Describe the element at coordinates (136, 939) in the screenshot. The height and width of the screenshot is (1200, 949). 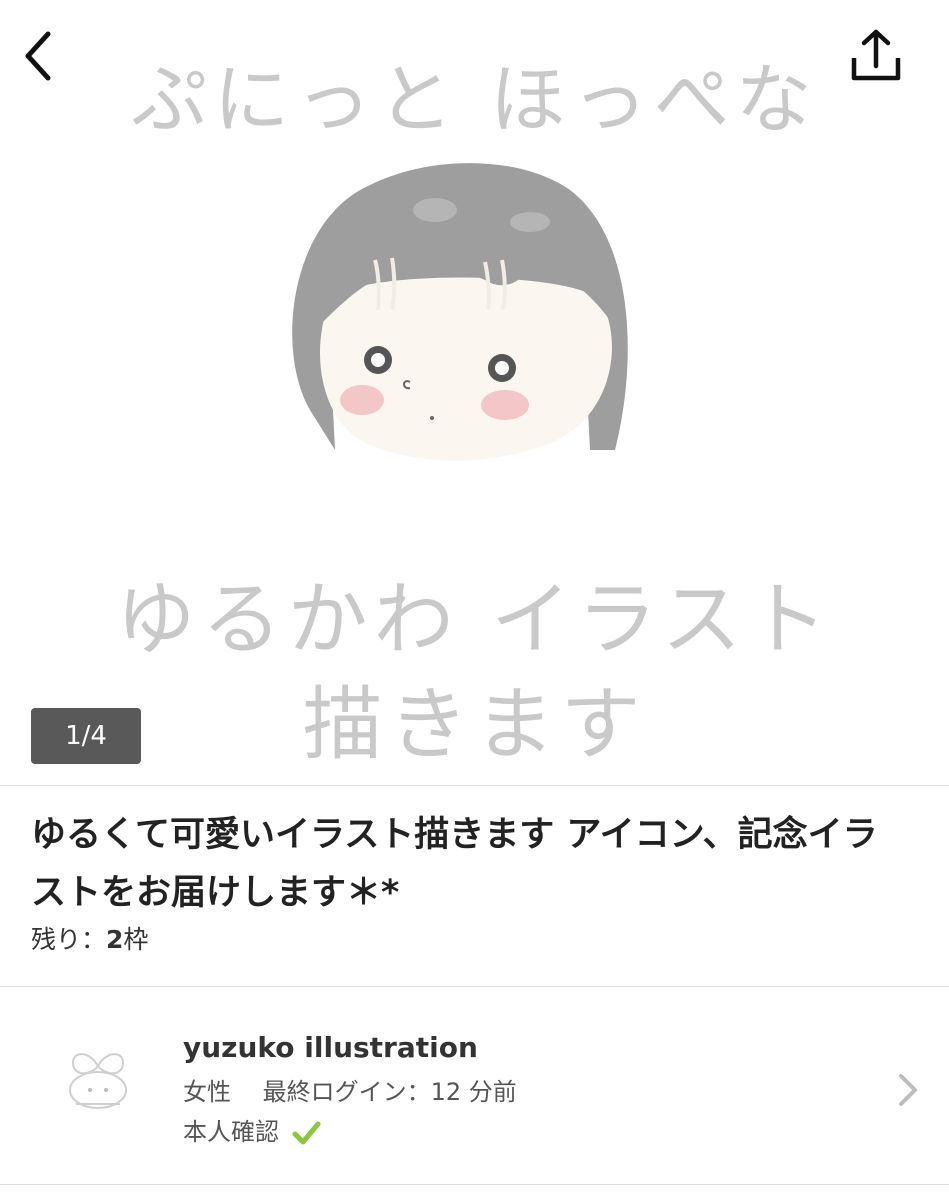
I see `remaining-unit: 枠` at that location.